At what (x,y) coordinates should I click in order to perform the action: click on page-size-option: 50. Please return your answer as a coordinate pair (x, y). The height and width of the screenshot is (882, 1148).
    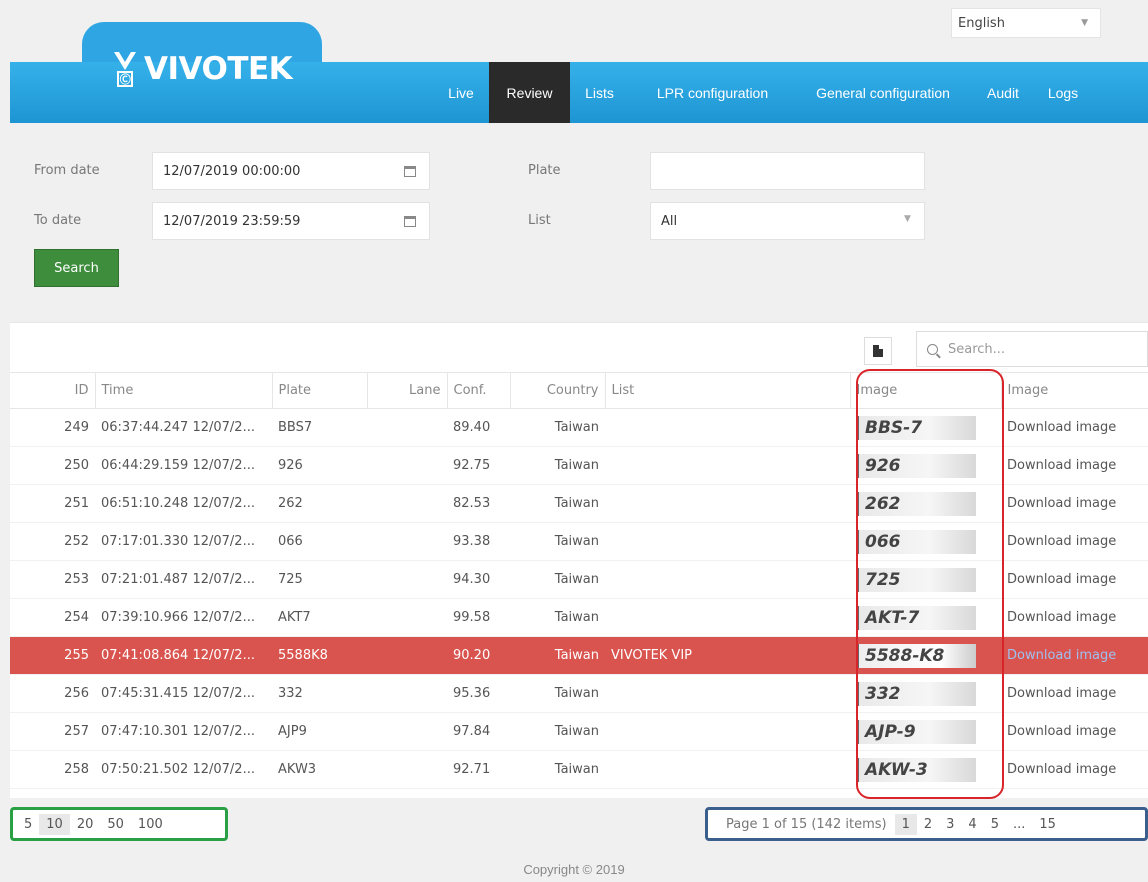
    Looking at the image, I should click on (115, 824).